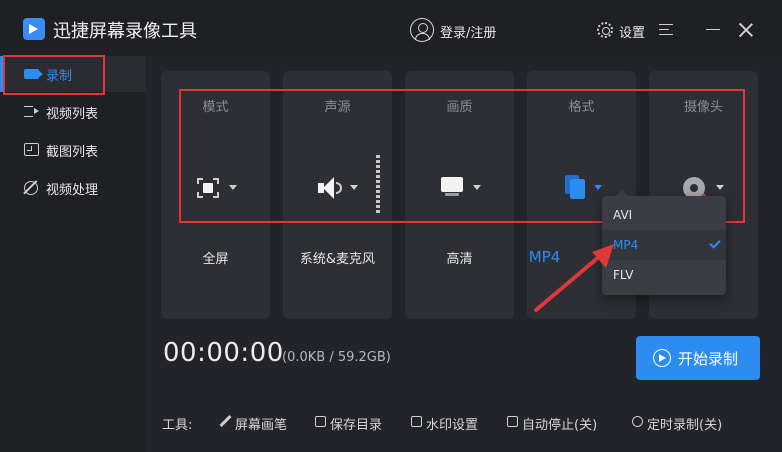  What do you see at coordinates (708, 359) in the screenshot?
I see `start-recording-label: 开始录制` at bounding box center [708, 359].